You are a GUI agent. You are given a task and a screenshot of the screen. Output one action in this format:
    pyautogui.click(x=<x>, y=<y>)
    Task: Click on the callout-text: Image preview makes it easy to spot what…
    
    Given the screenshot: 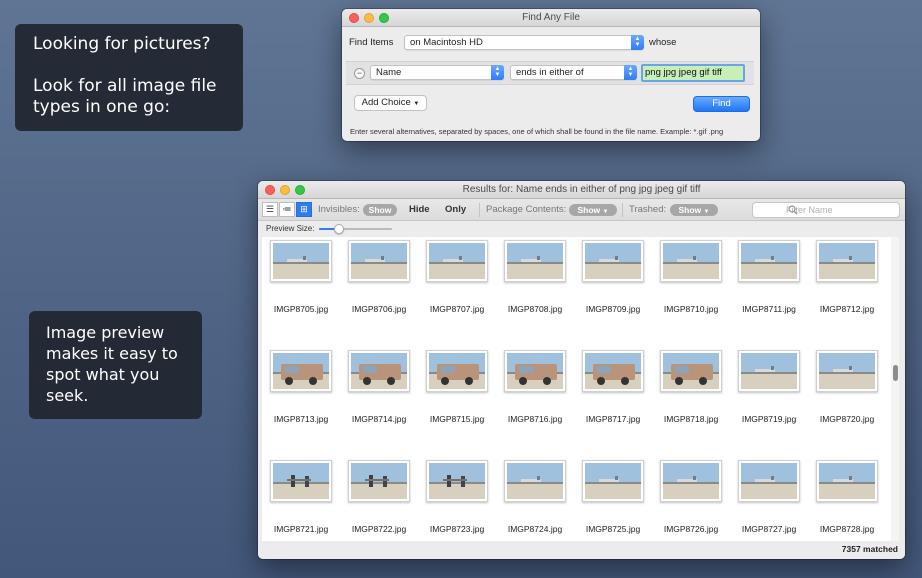 What is the action you would take?
    pyautogui.click(x=112, y=364)
    